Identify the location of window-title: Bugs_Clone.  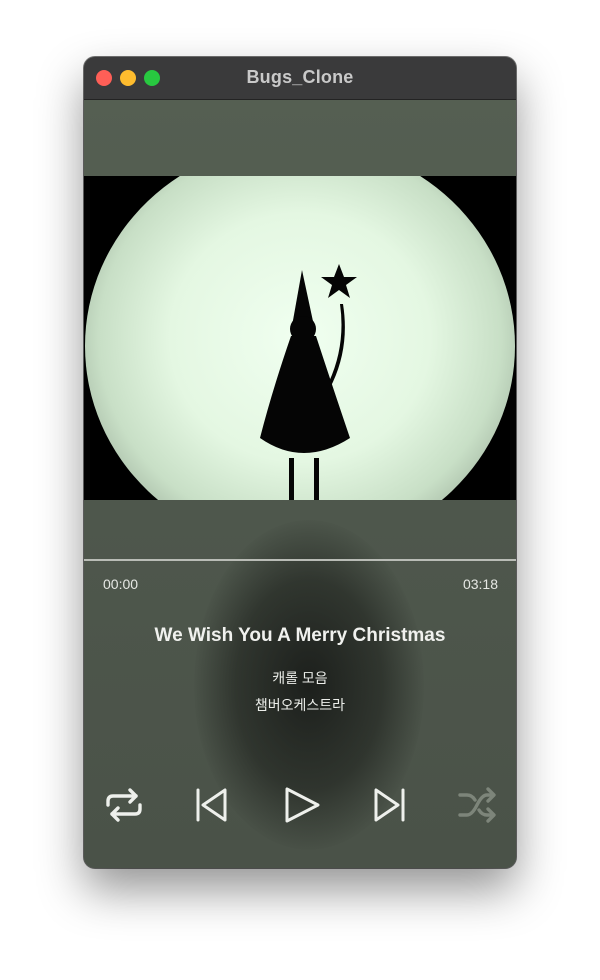
(300, 77).